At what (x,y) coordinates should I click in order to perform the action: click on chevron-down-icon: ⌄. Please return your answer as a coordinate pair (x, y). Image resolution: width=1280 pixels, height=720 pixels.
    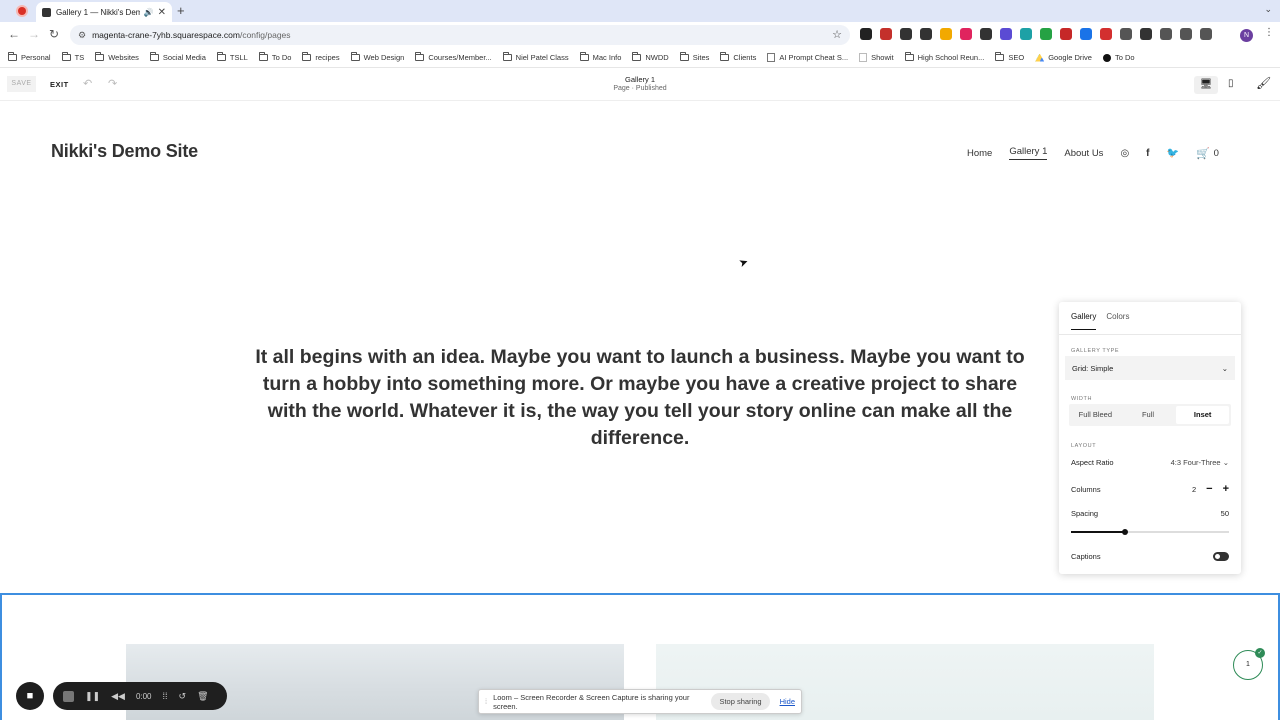
    Looking at the image, I should click on (1268, 9).